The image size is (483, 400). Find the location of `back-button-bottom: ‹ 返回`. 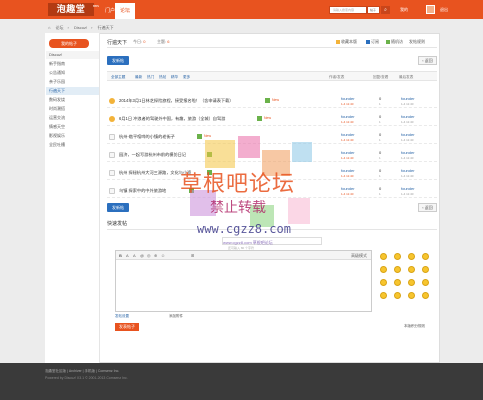

back-button-bottom: ‹ 返回 is located at coordinates (427, 207).